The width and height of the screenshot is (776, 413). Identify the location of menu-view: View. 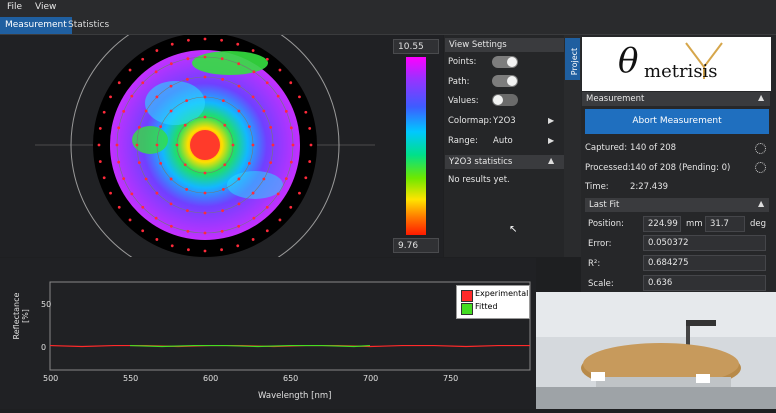
(45, 7).